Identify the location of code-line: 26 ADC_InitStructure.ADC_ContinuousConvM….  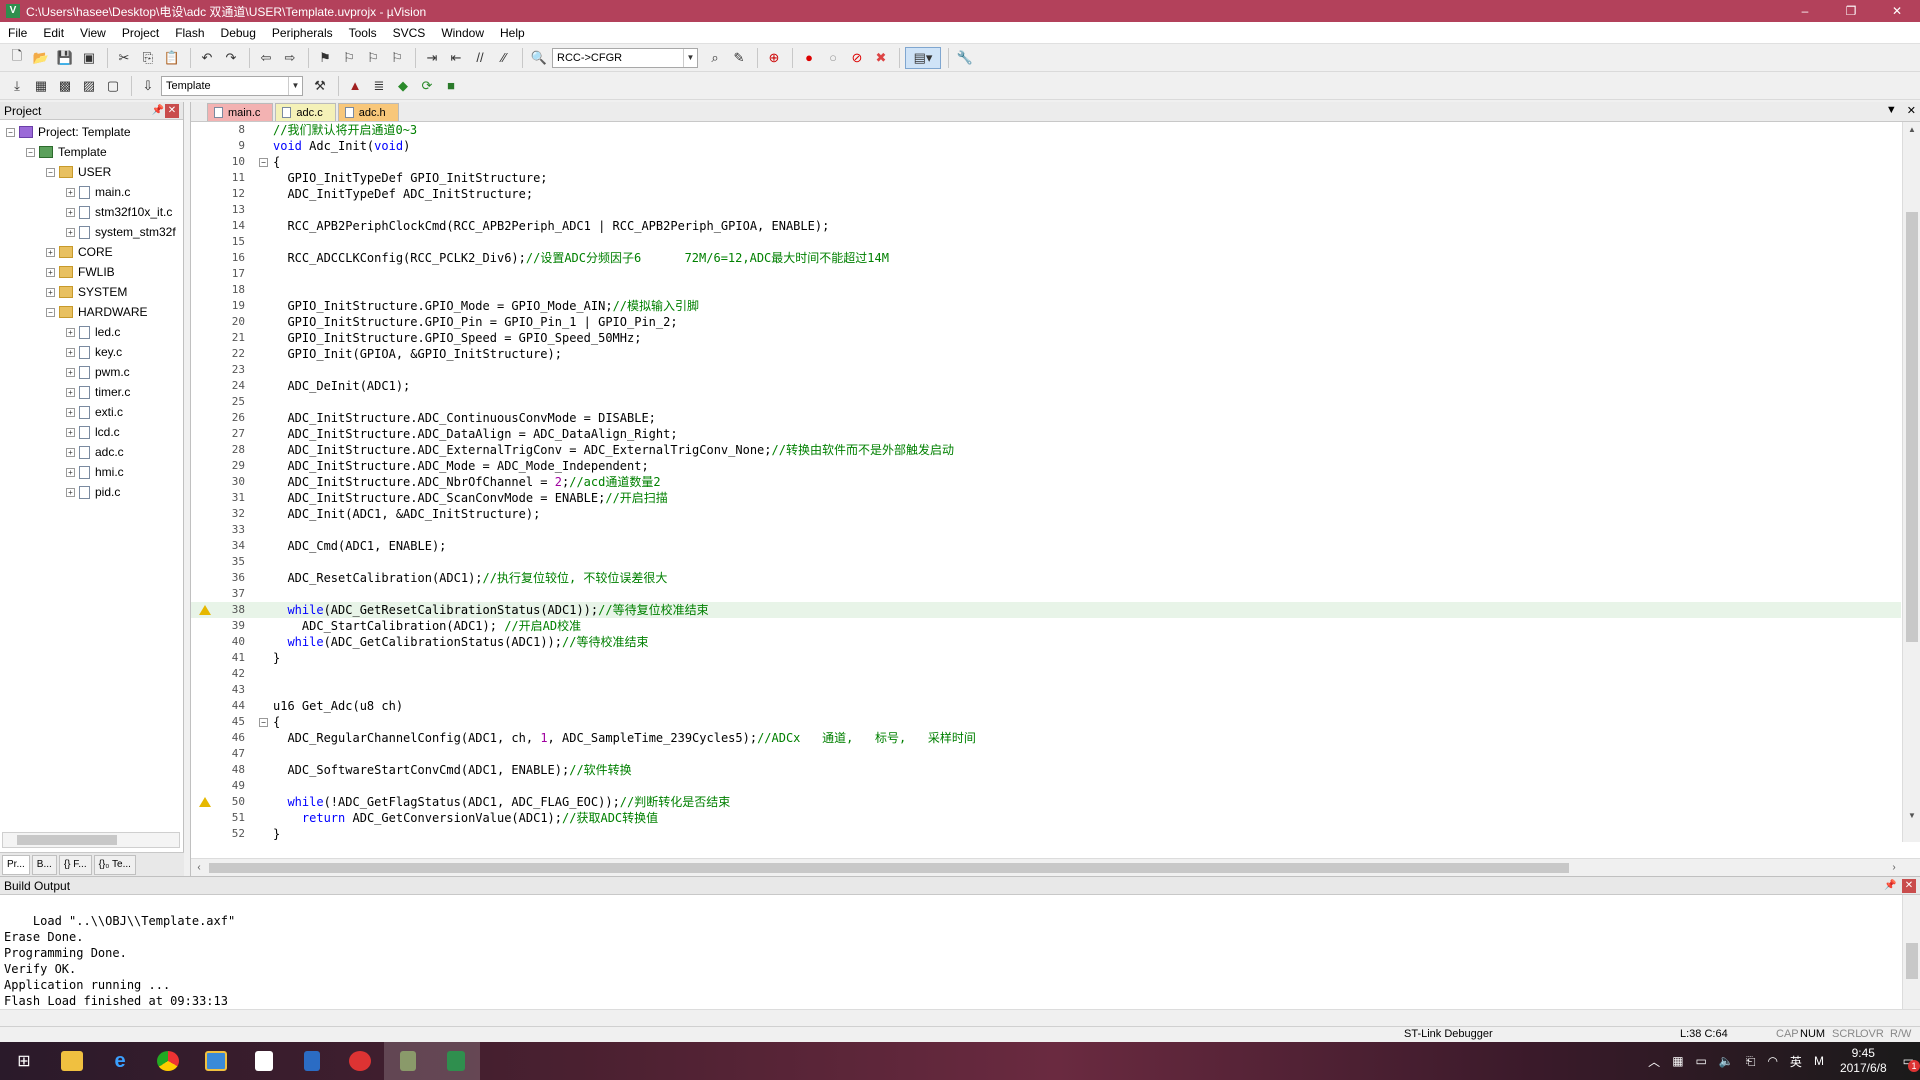
(1046, 418).